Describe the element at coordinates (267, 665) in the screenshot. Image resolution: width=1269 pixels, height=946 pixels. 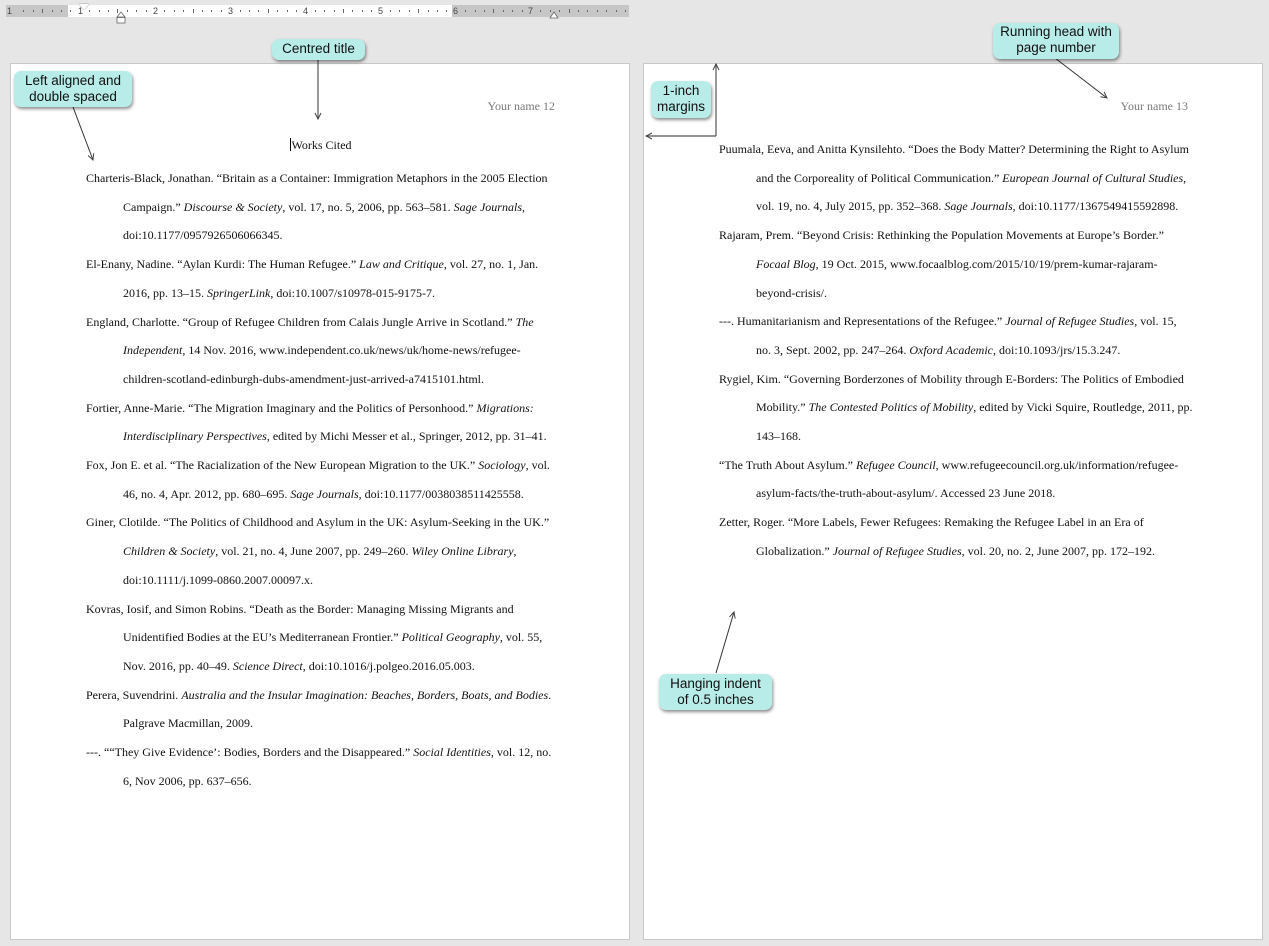
I see `citation-italic-segment: Science Direct` at that location.